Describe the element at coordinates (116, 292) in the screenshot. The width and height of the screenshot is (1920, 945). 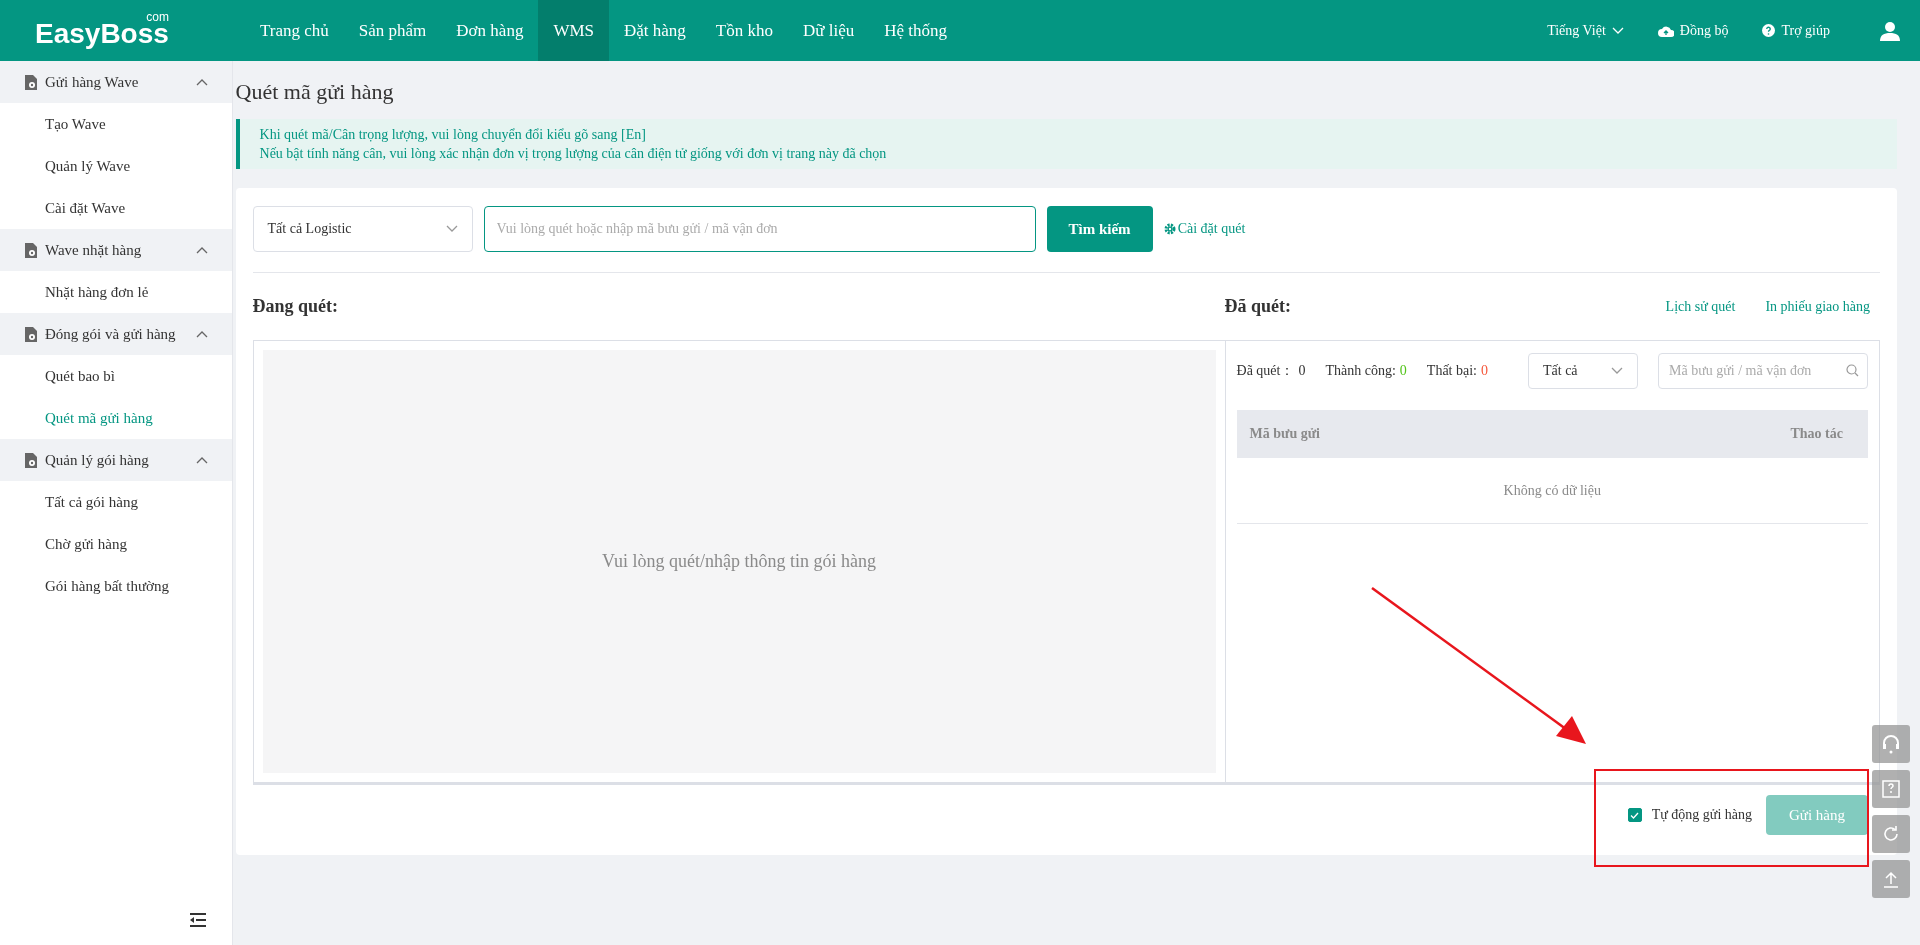
I see `sidebar-item: Nhặt hàng đơn lẻ` at that location.